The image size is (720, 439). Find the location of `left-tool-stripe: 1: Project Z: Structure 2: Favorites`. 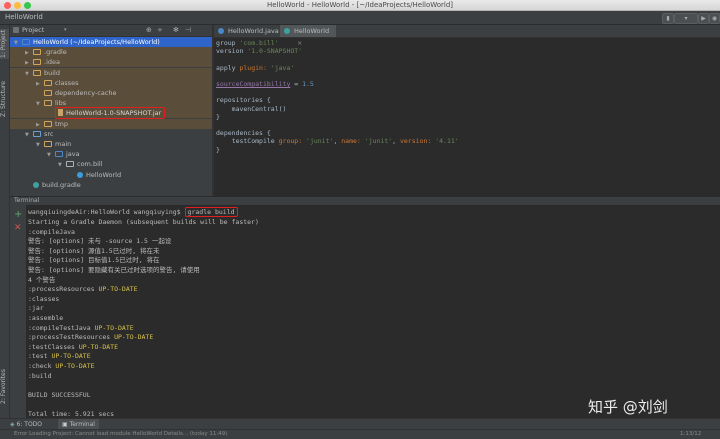

left-tool-stripe: 1: Project Z: Structure 2: Favorites is located at coordinates (5, 226).